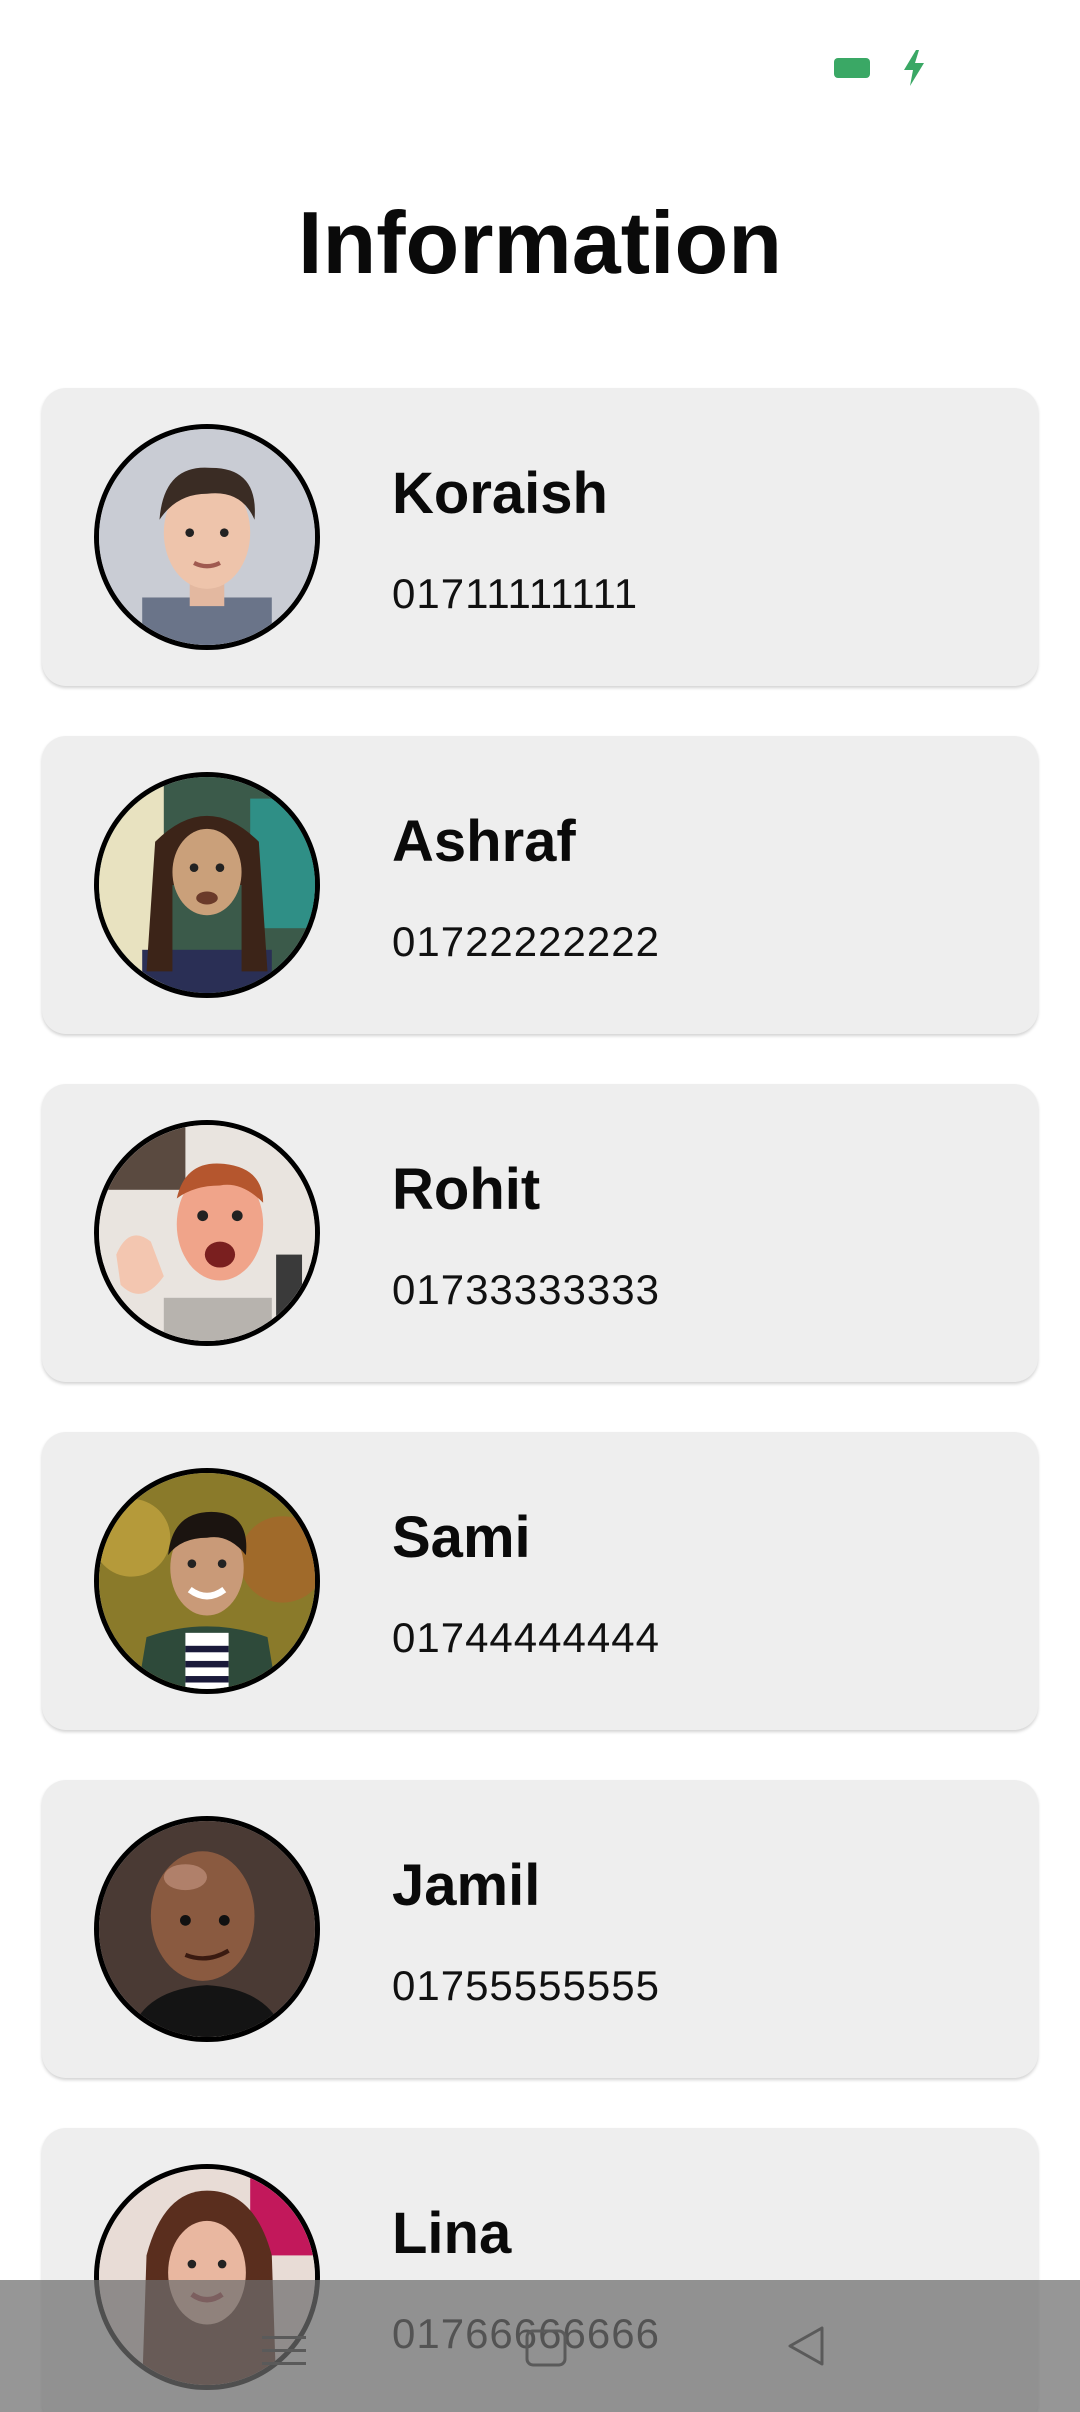 Image resolution: width=1080 pixels, height=2412 pixels. Describe the element at coordinates (540, 1233) in the screenshot. I see `contact-card: Rohit 01733333333` at that location.